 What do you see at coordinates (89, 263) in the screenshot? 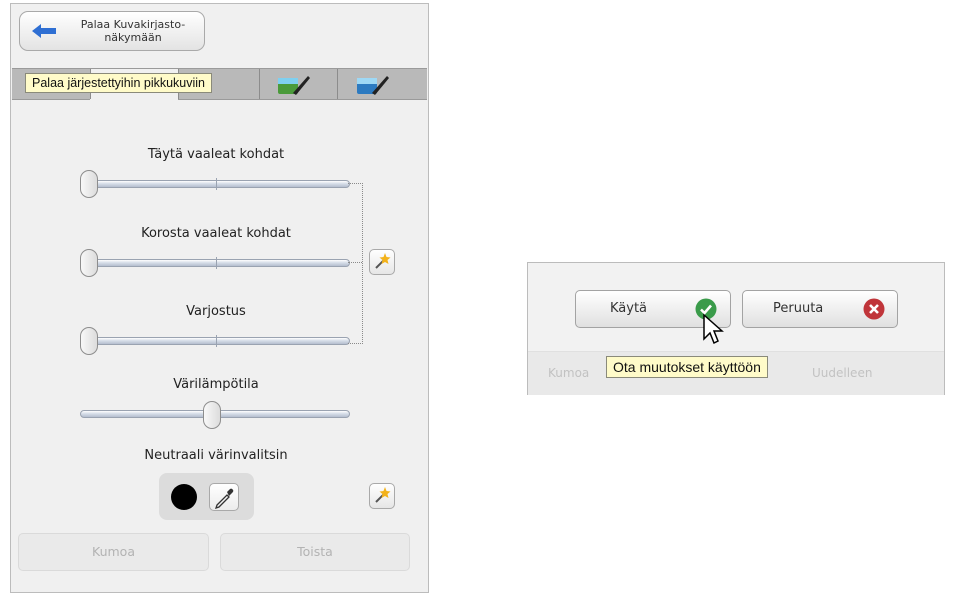
I see `highlights-thumb` at bounding box center [89, 263].